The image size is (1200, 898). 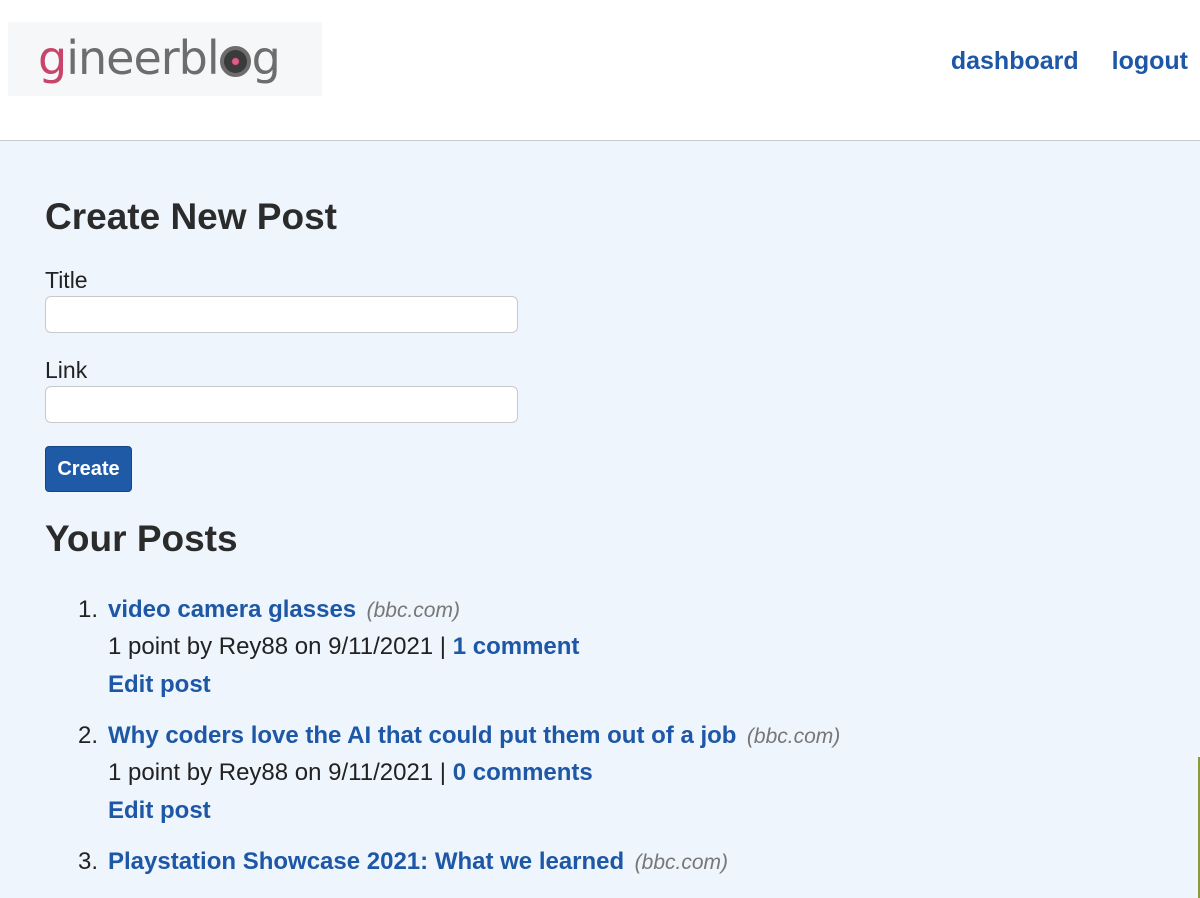 I want to click on create-post-heading: Create New Post, so click(x=191, y=216).